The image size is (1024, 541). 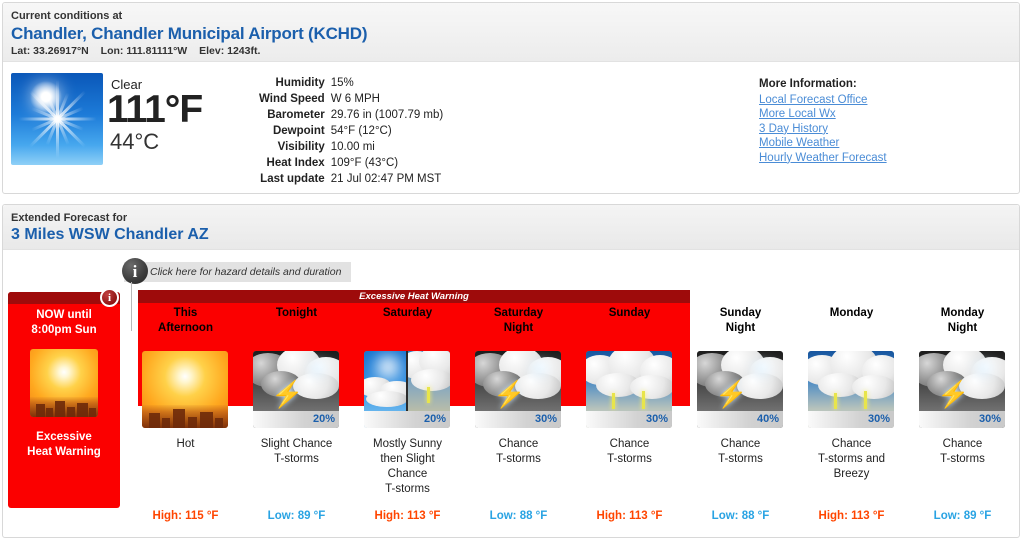 I want to click on detail-label: Visibility, so click(x=301, y=147).